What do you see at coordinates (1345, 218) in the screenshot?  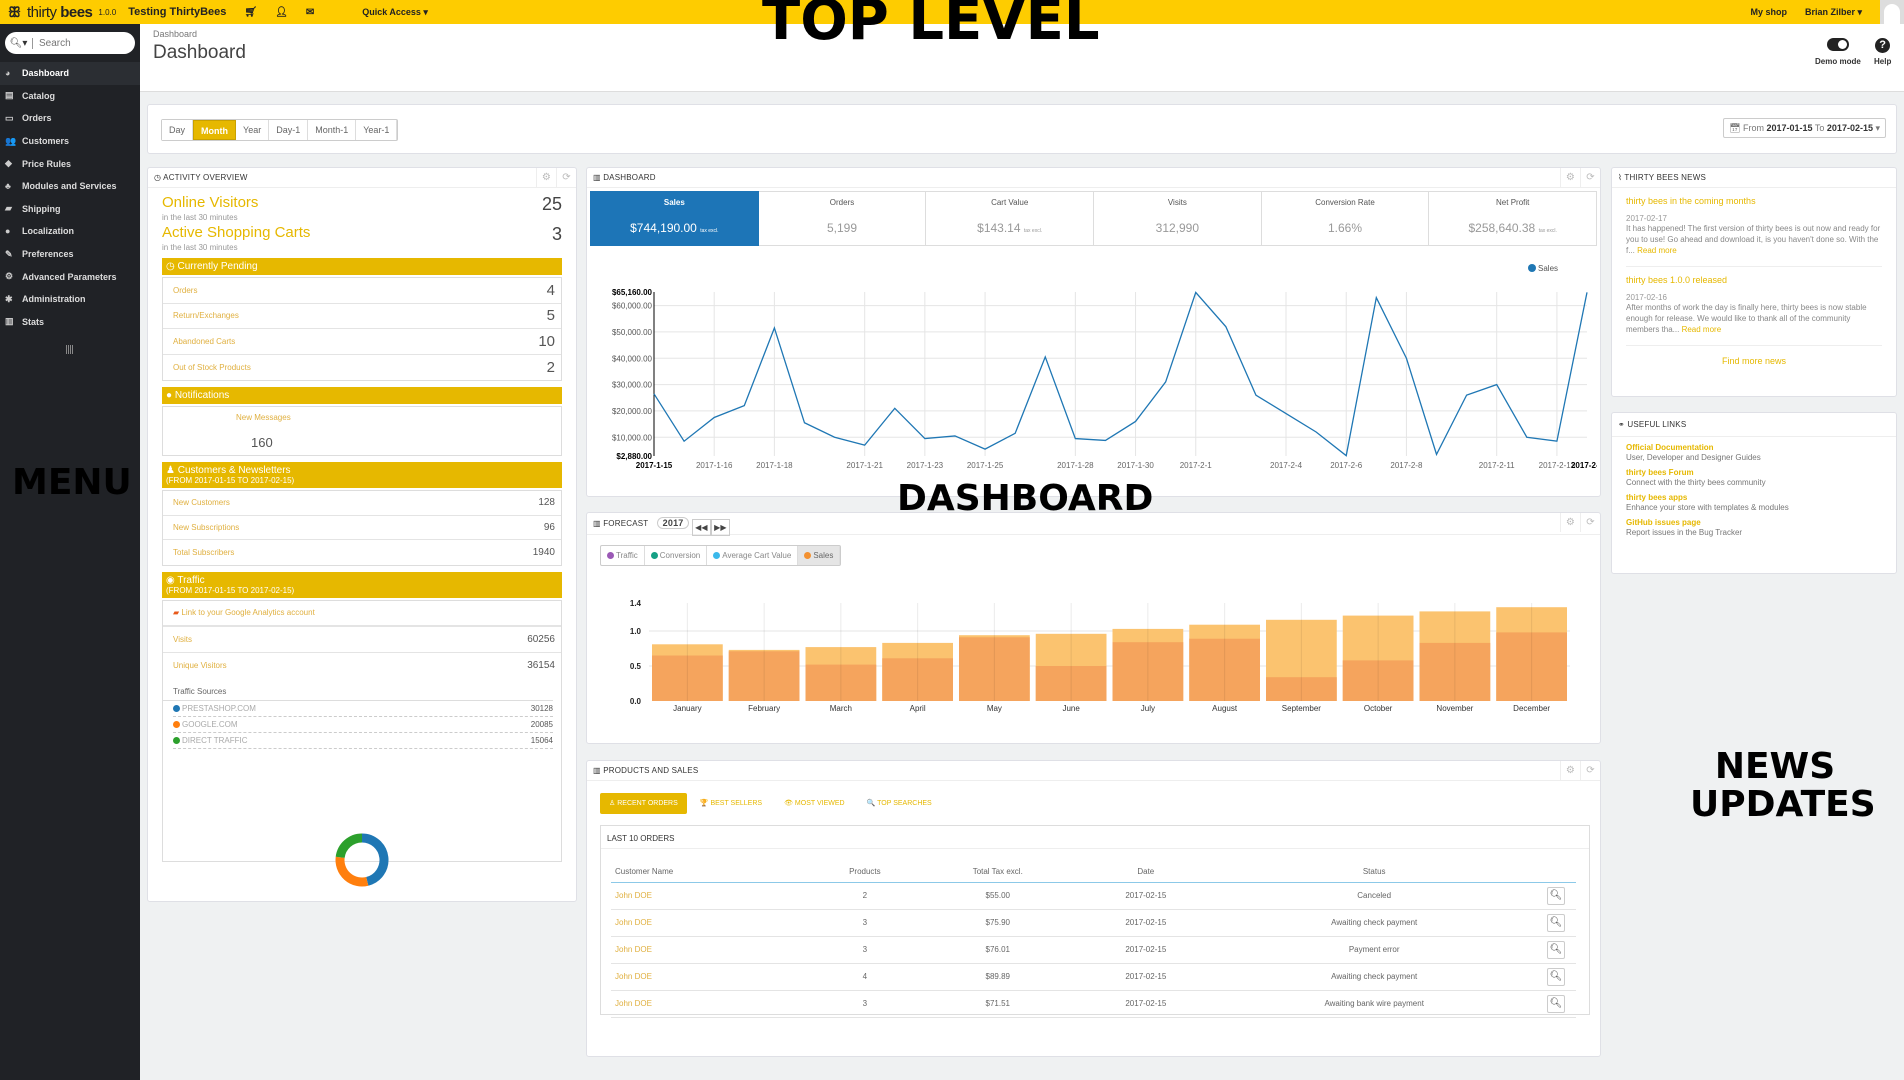 I see `kpi-conversion-rate: Conversion Rate 1.66%` at bounding box center [1345, 218].